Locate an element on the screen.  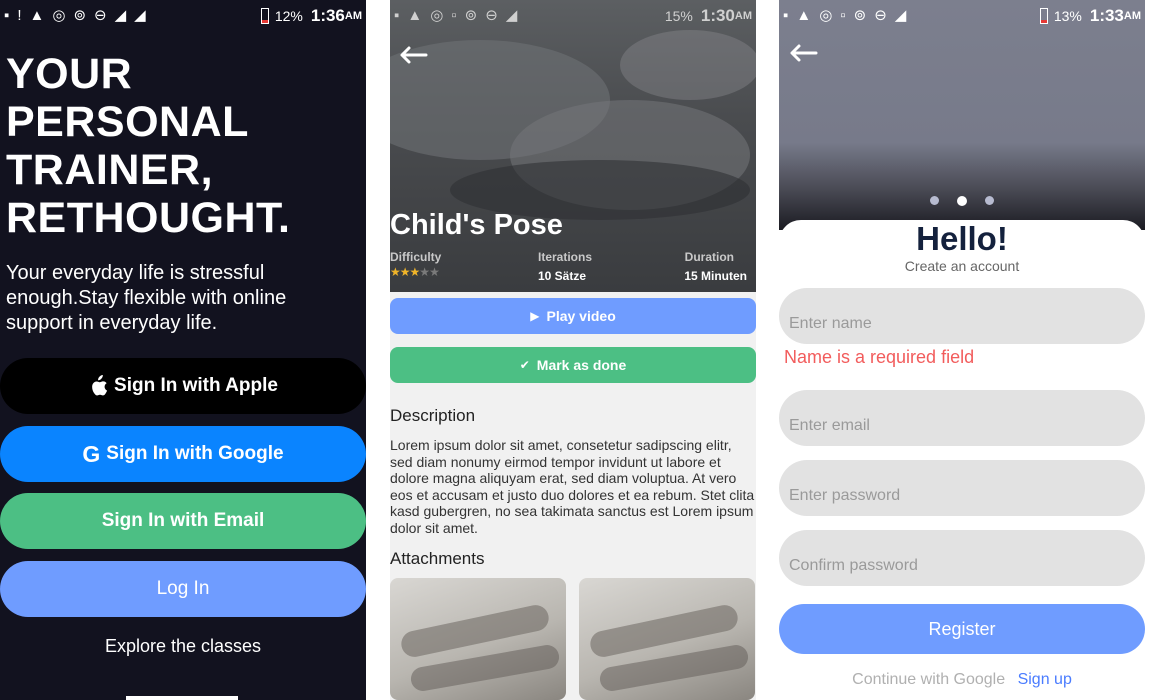
duration-label: Duration is located at coordinates (709, 257).